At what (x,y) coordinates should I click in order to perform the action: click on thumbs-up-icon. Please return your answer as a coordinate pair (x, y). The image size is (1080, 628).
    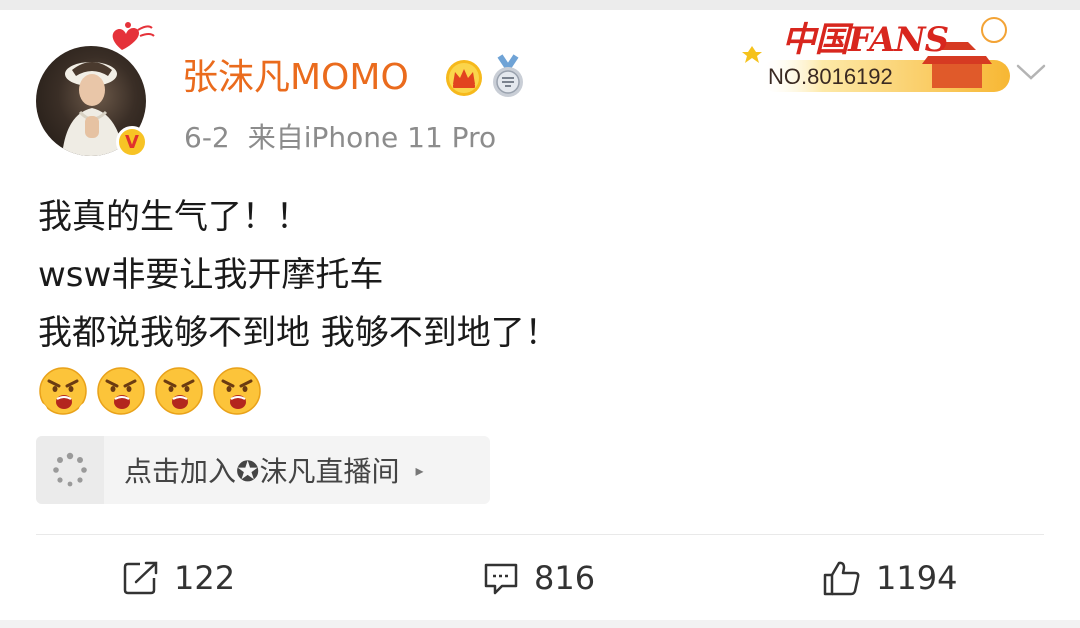
    Looking at the image, I should click on (841, 578).